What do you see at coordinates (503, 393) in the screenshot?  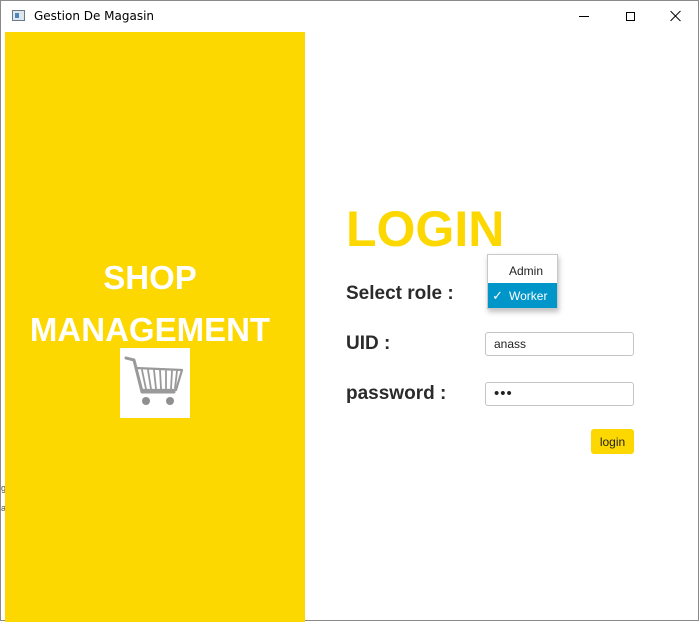 I see `password-input-value: •••` at bounding box center [503, 393].